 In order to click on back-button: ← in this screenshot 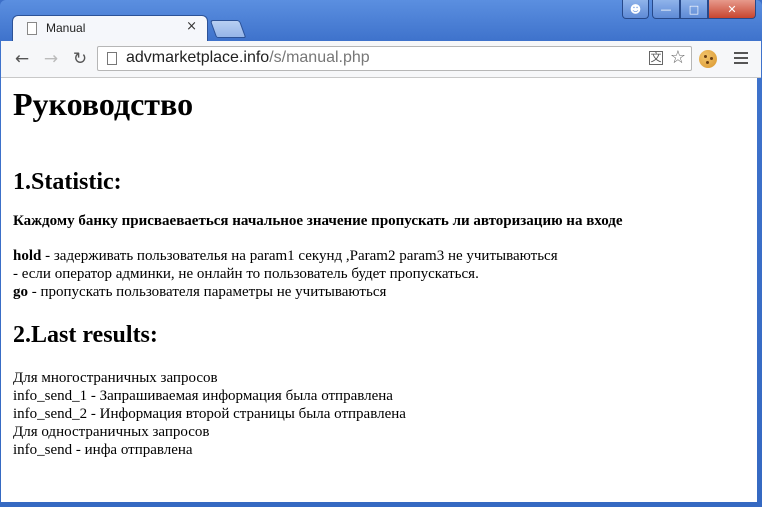, I will do `click(22, 59)`.